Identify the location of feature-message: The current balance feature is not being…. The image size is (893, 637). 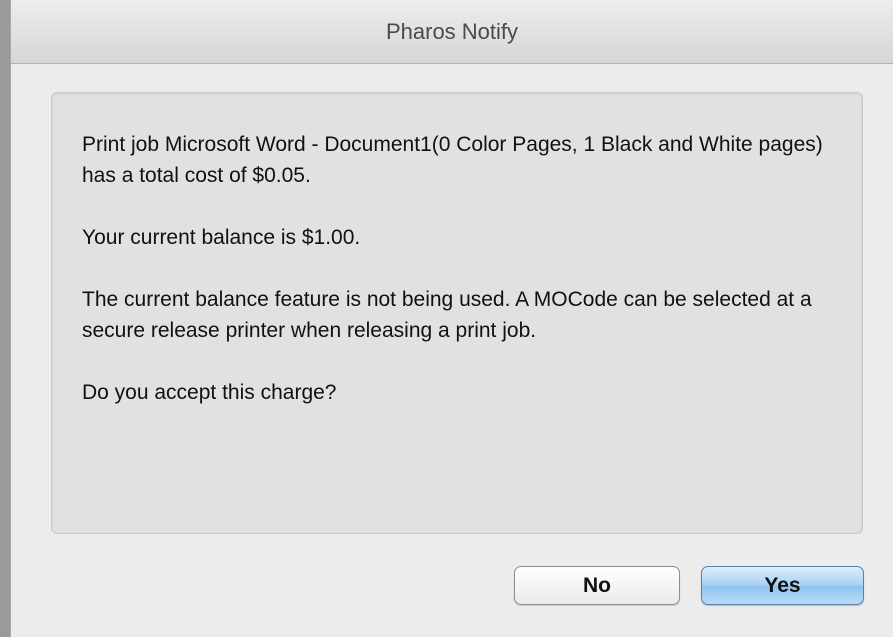
(447, 315).